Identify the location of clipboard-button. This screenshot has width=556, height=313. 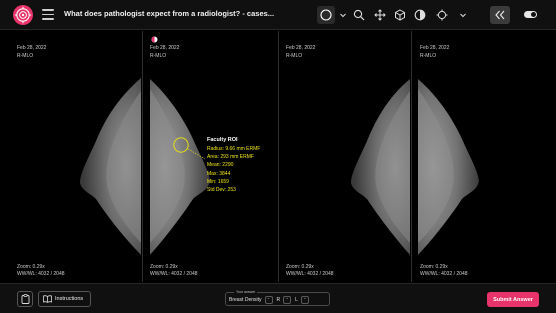
(25, 299).